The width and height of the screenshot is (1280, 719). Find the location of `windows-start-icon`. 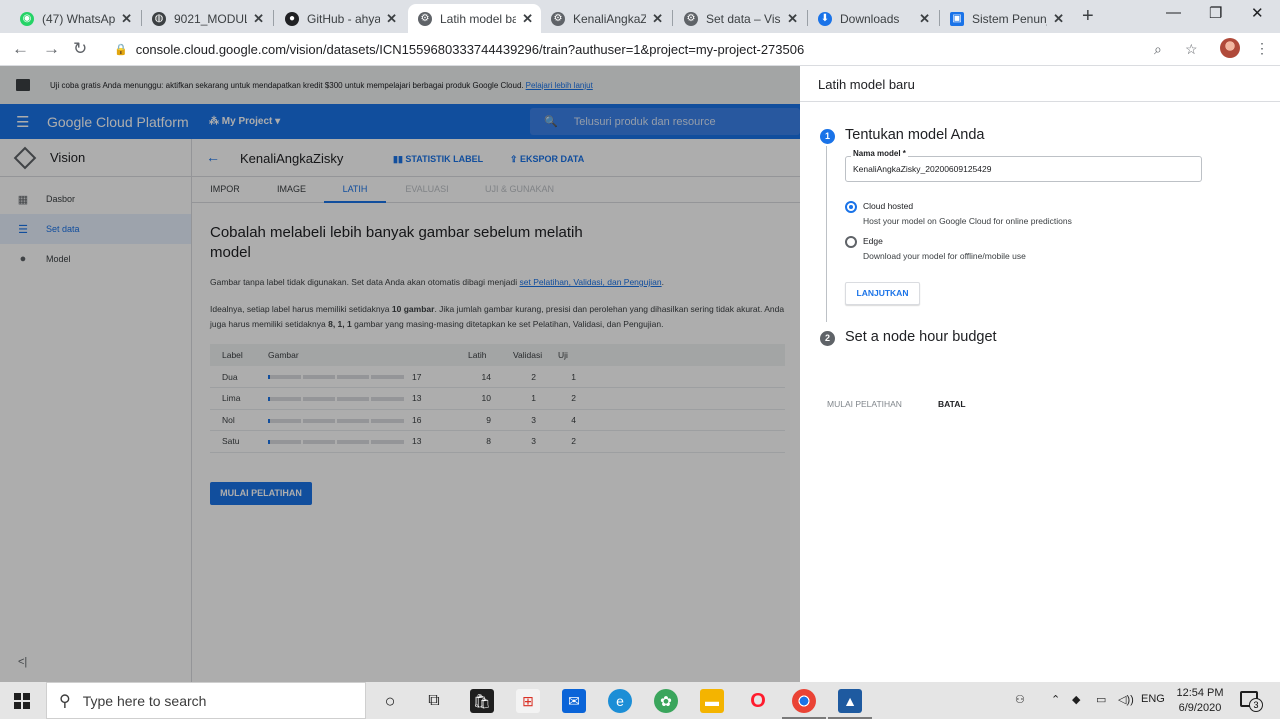

windows-start-icon is located at coordinates (22, 701).